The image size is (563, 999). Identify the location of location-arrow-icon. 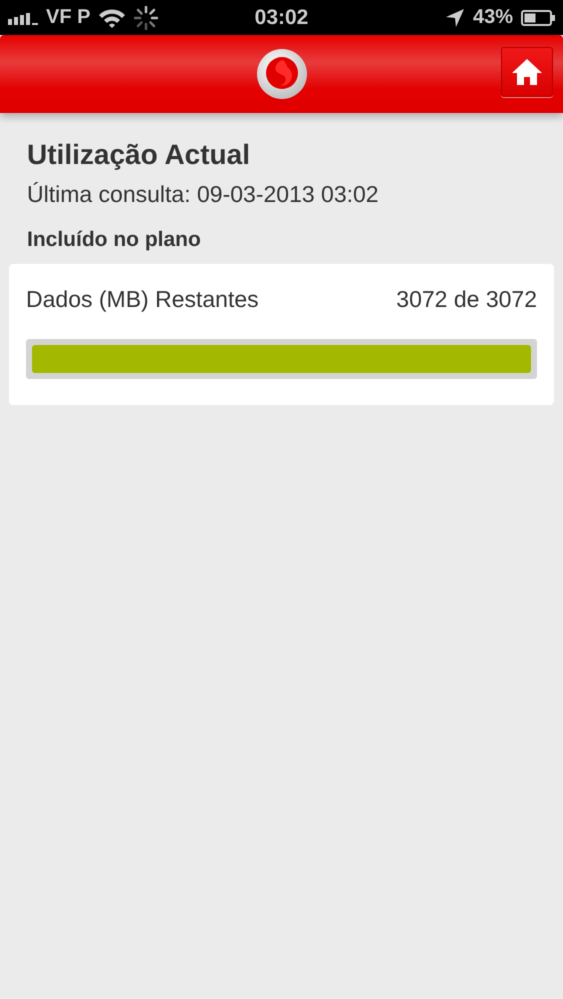
(454, 18).